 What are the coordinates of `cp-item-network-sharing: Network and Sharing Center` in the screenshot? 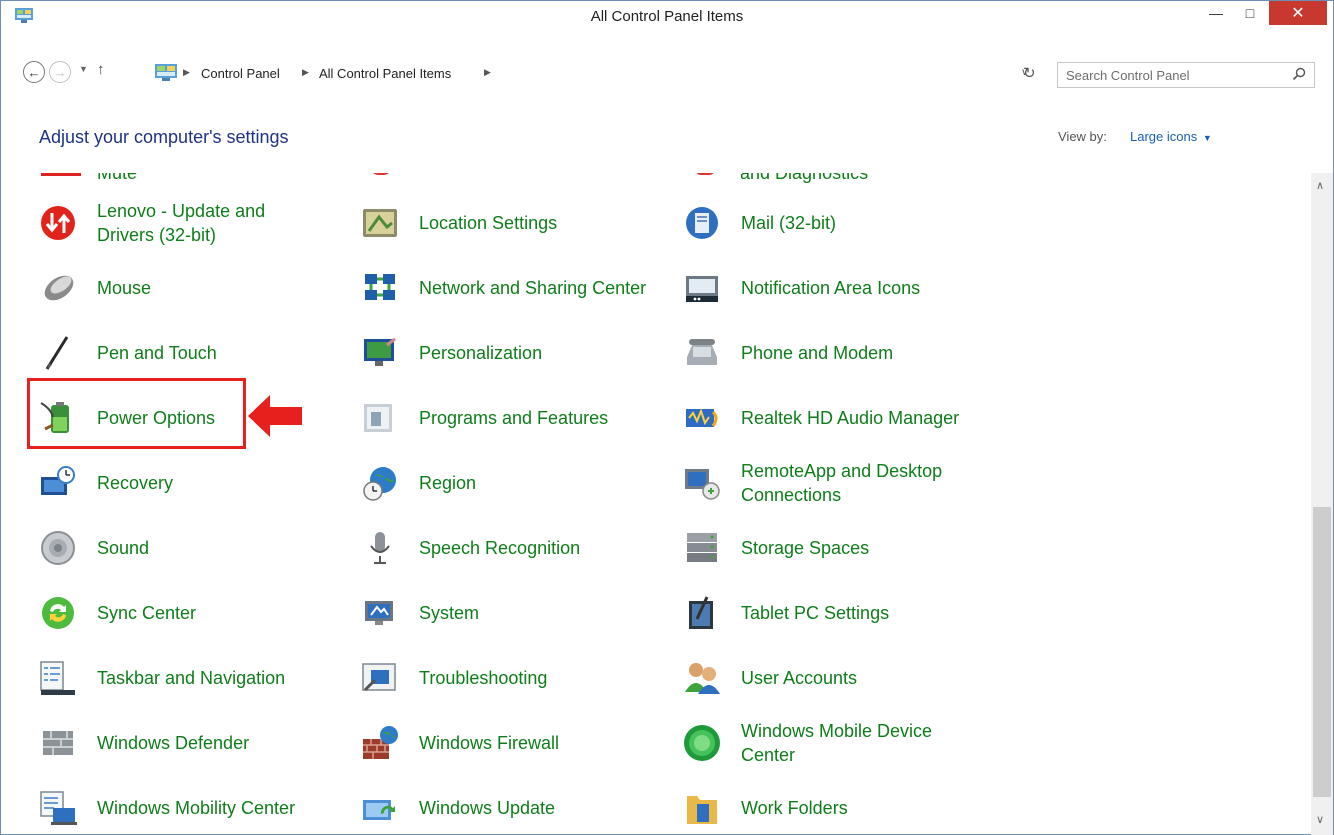 It's located at (505, 288).